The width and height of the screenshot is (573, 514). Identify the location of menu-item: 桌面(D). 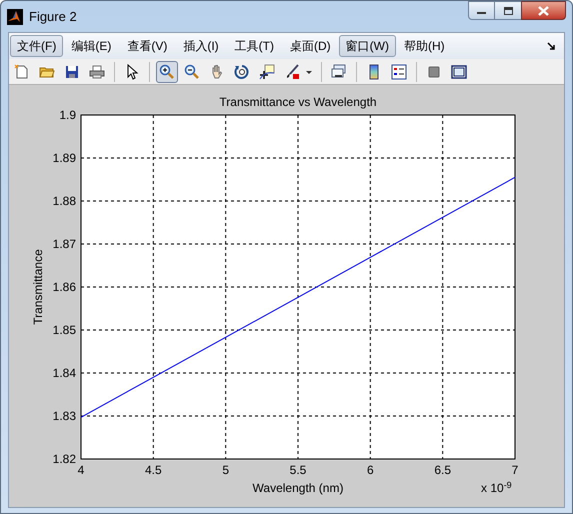
(310, 46).